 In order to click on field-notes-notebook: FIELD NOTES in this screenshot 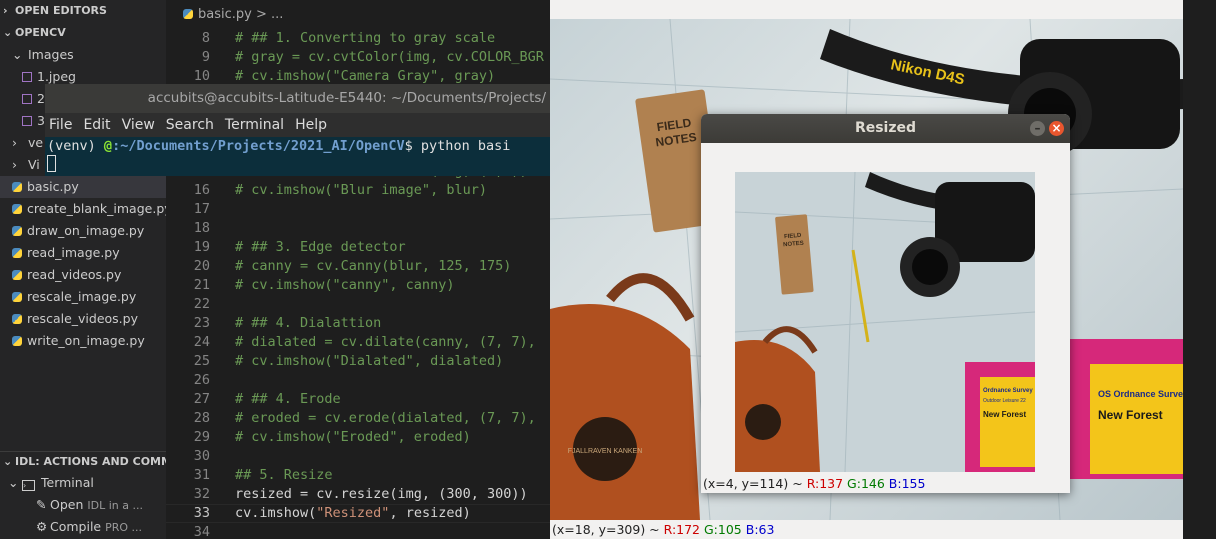, I will do `click(794, 254)`.